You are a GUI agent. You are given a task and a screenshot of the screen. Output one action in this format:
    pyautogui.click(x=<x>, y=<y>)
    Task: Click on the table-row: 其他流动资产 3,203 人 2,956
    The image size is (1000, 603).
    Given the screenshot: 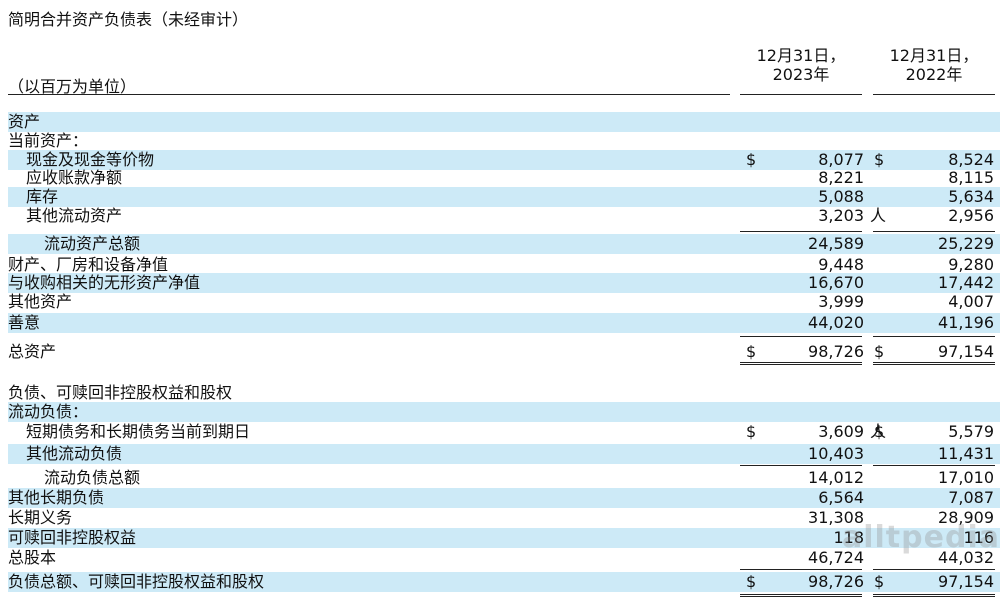 What is the action you would take?
    pyautogui.click(x=504, y=216)
    